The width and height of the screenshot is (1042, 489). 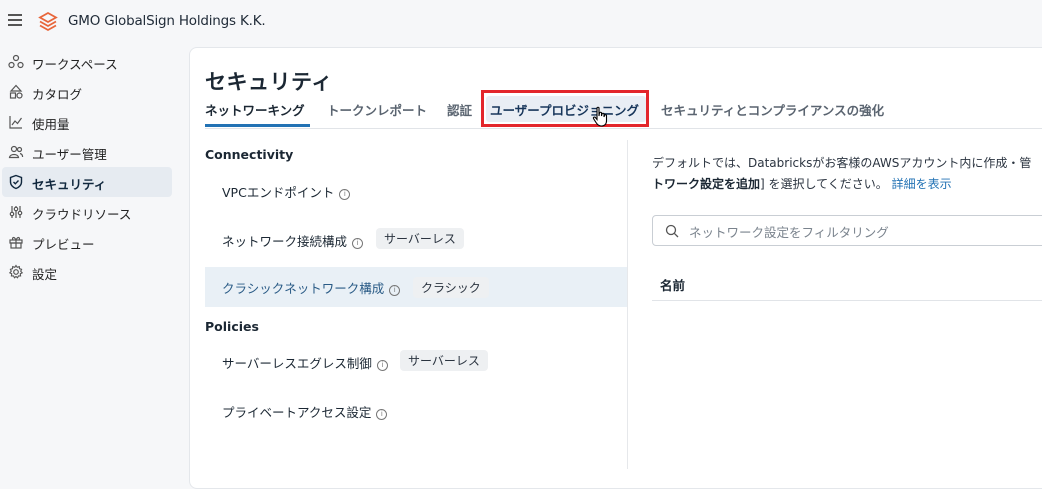 I want to click on sidebar-item-workspaces: ワークスペース, so click(x=87, y=62).